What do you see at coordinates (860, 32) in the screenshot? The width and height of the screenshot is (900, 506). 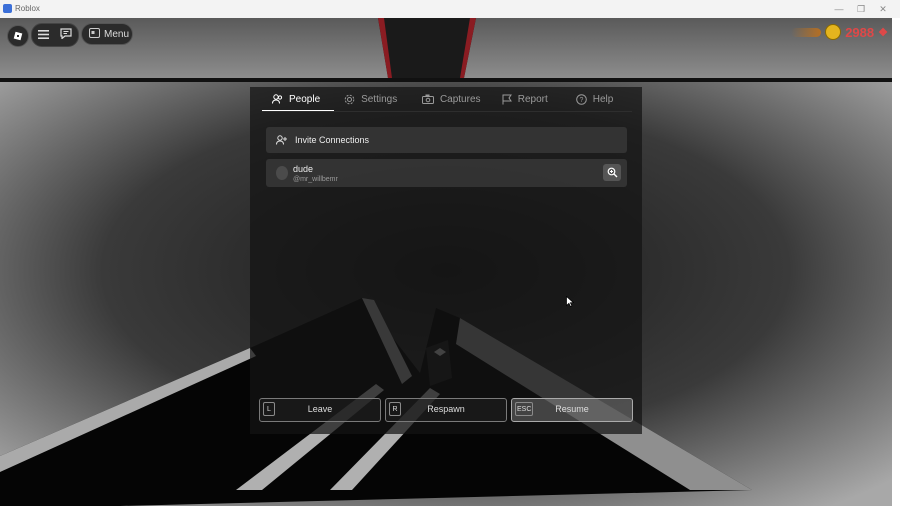 I see `currency-value: 2988` at bounding box center [860, 32].